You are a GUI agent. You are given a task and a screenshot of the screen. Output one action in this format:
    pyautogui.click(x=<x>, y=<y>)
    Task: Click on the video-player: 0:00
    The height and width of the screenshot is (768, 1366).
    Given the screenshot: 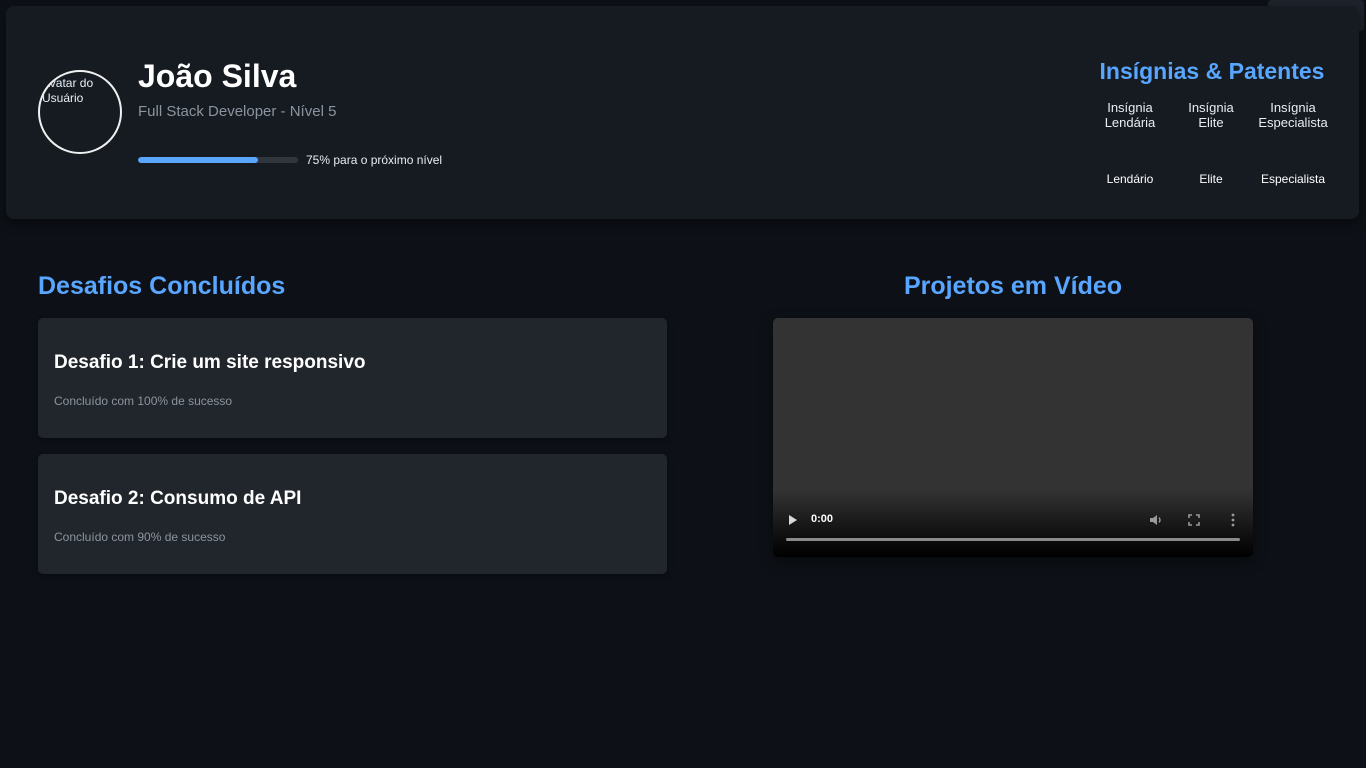 What is the action you would take?
    pyautogui.click(x=1013, y=437)
    